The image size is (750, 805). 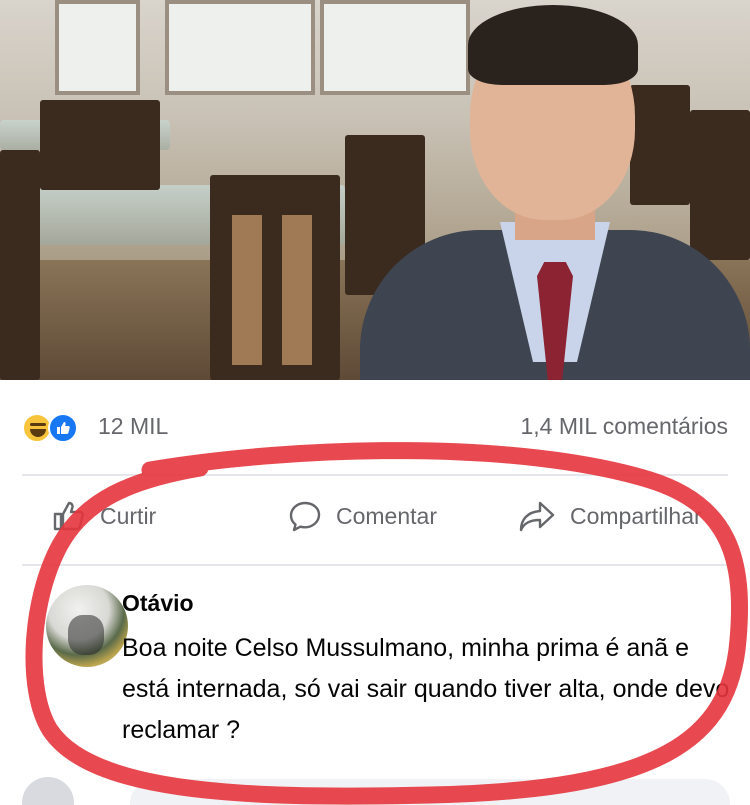 I want to click on thumbs-up-icon, so click(x=68, y=516).